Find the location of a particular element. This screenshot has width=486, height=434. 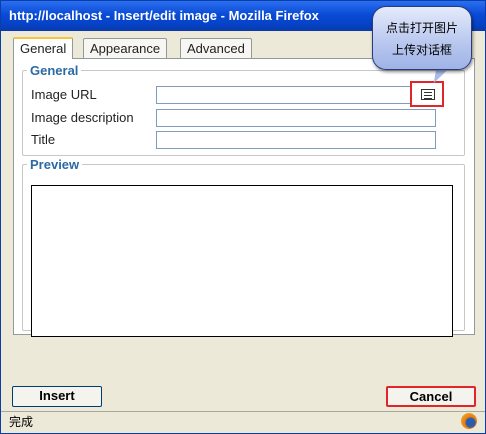

image-description-input is located at coordinates (296, 118).